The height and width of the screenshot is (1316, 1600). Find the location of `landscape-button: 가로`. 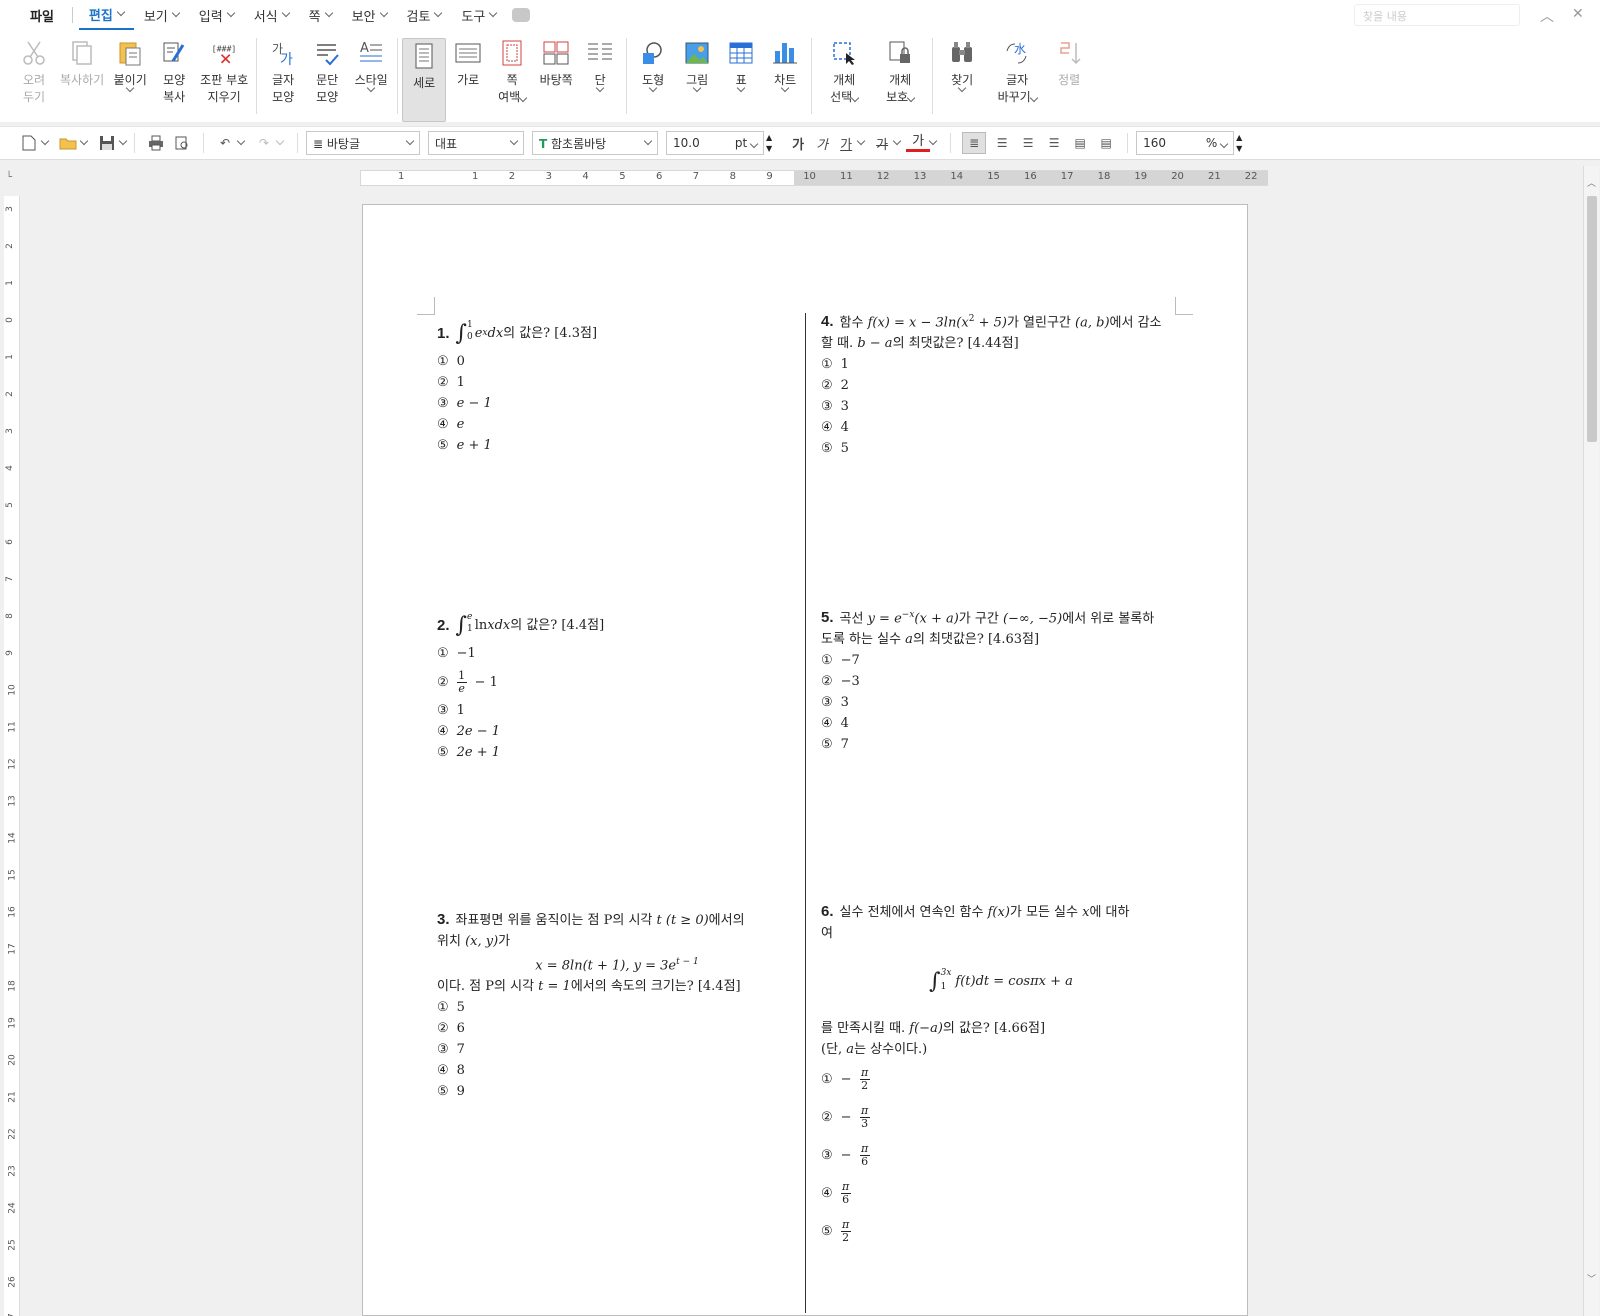

landscape-button: 가로 is located at coordinates (468, 59).